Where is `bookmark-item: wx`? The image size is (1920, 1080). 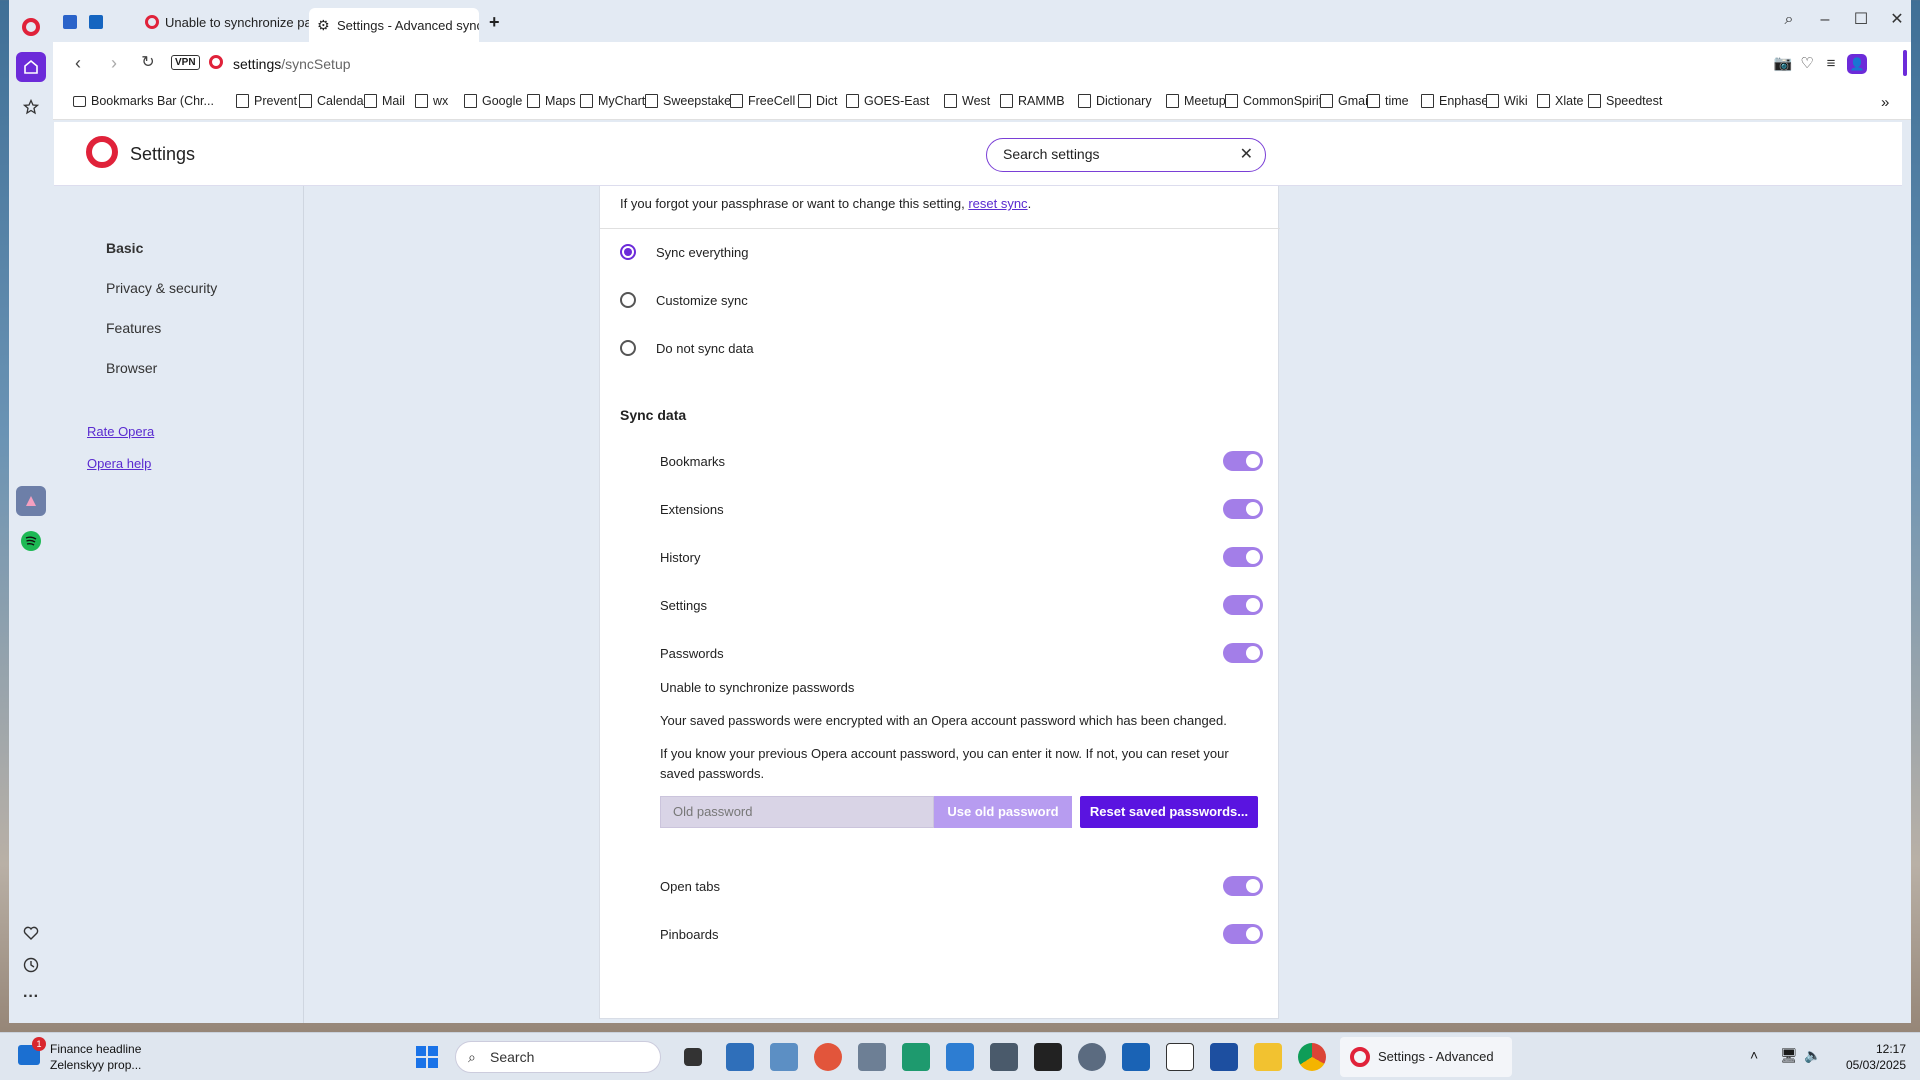 bookmark-item: wx is located at coordinates (431, 101).